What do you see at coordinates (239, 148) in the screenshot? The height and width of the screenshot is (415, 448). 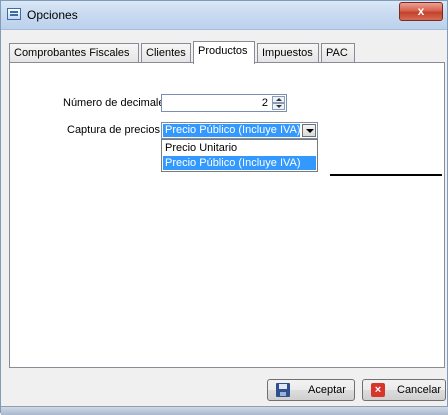 I see `option-precio-unitario: Precio Unitario` at bounding box center [239, 148].